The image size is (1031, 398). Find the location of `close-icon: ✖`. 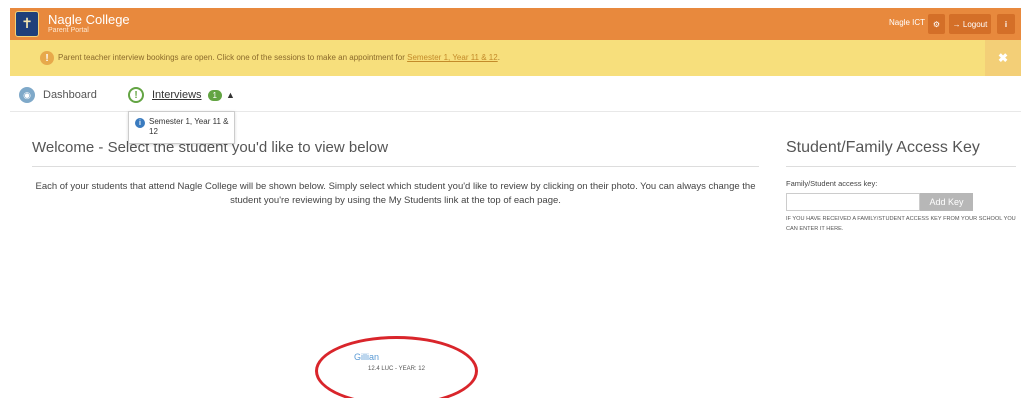

close-icon: ✖ is located at coordinates (1003, 58).